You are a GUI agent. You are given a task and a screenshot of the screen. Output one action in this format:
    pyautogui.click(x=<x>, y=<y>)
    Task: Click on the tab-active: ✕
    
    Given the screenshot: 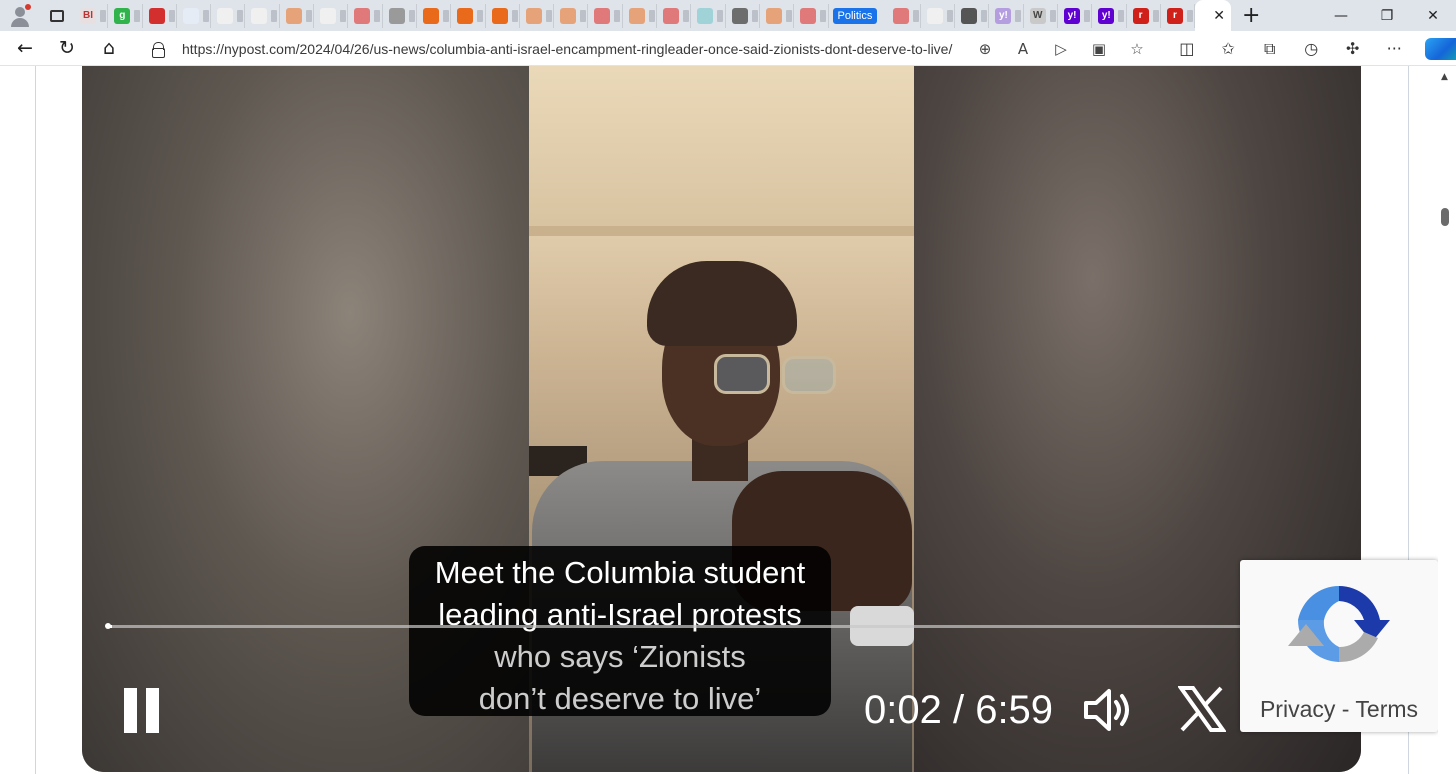 What is the action you would take?
    pyautogui.click(x=1213, y=15)
    